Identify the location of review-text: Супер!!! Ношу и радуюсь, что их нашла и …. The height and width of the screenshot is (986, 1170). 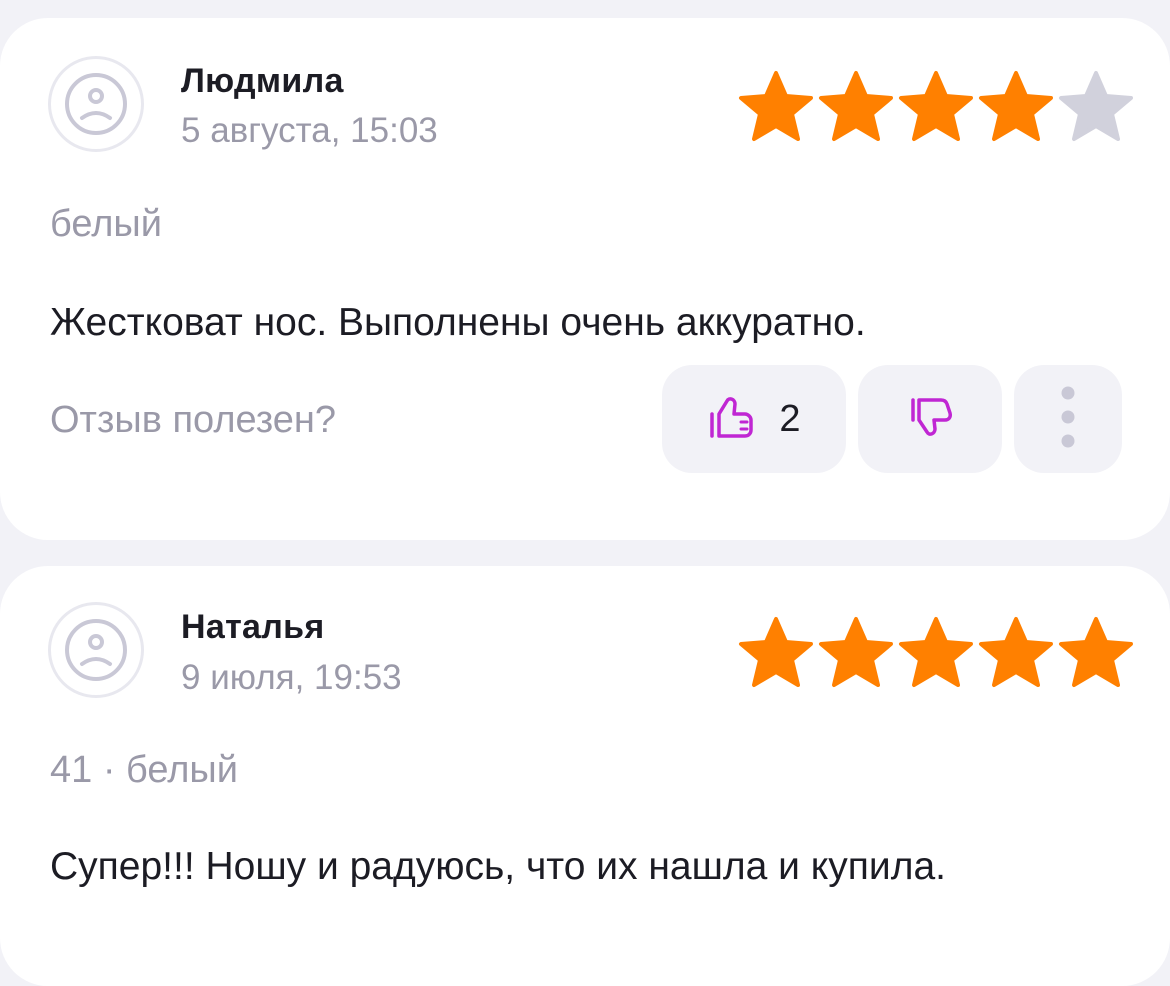
(498, 866).